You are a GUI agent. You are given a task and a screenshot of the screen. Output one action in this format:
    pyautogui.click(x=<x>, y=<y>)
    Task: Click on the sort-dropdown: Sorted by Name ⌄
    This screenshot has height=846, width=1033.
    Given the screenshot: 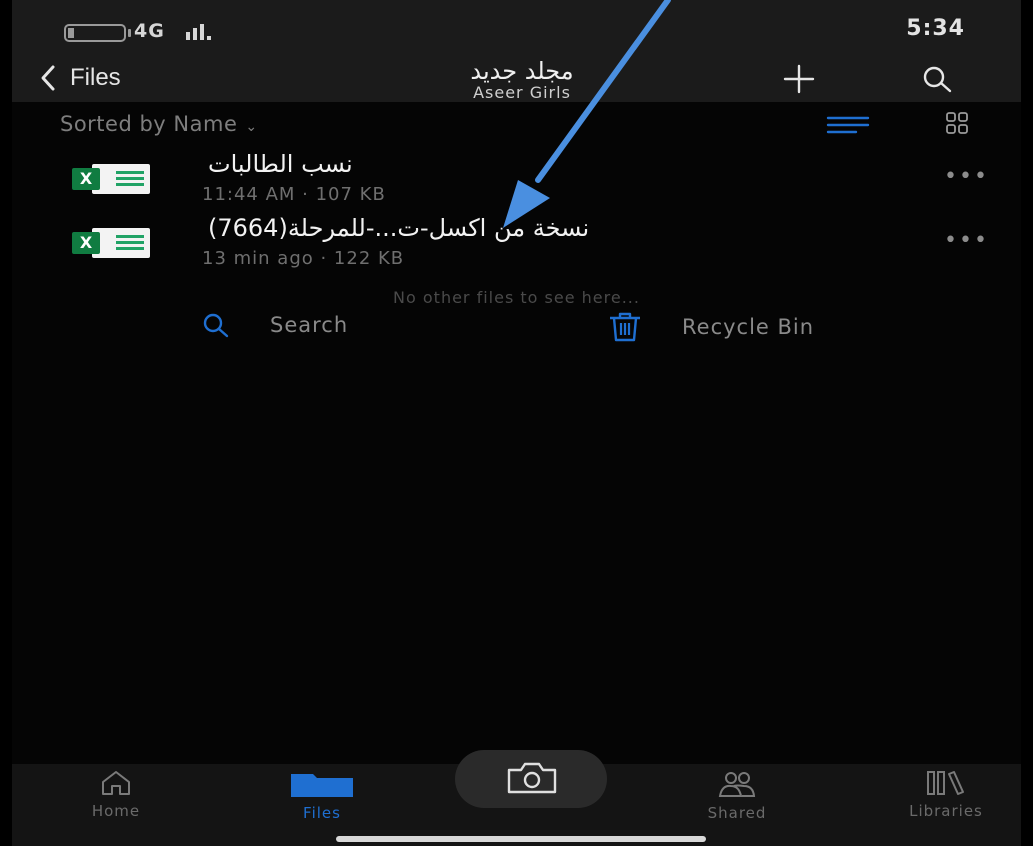 What is the action you would take?
    pyautogui.click(x=159, y=124)
    